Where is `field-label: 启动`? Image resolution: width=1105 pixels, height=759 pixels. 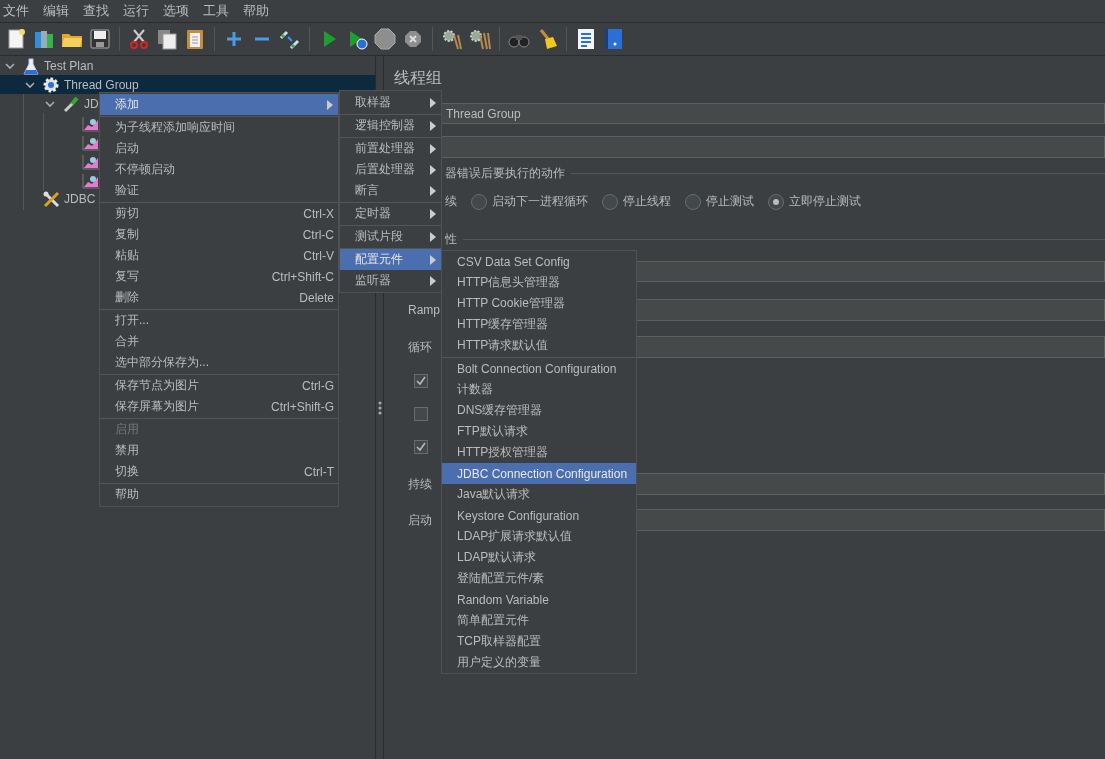
field-label: 启动 is located at coordinates (420, 520).